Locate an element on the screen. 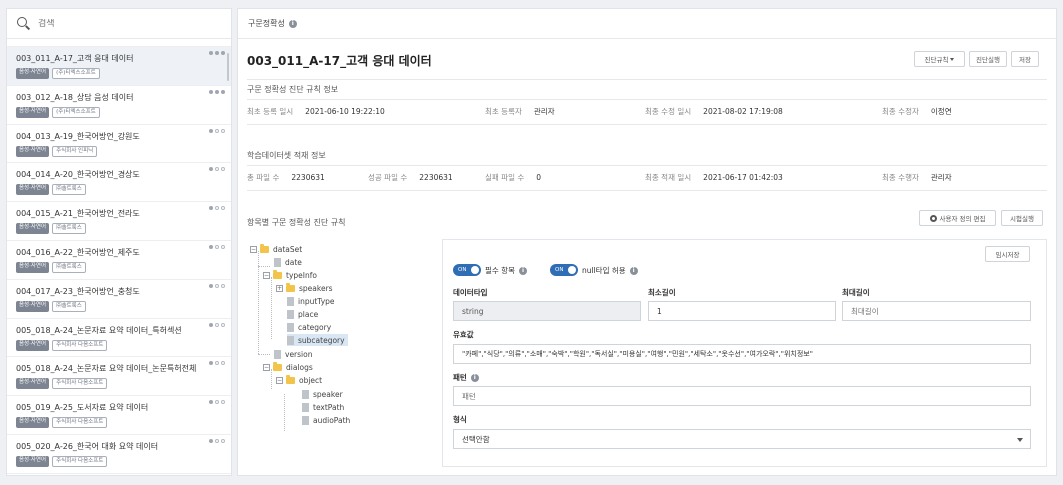 The width and height of the screenshot is (1063, 485). tree-node-subcategory: subcategory is located at coordinates (317, 340).